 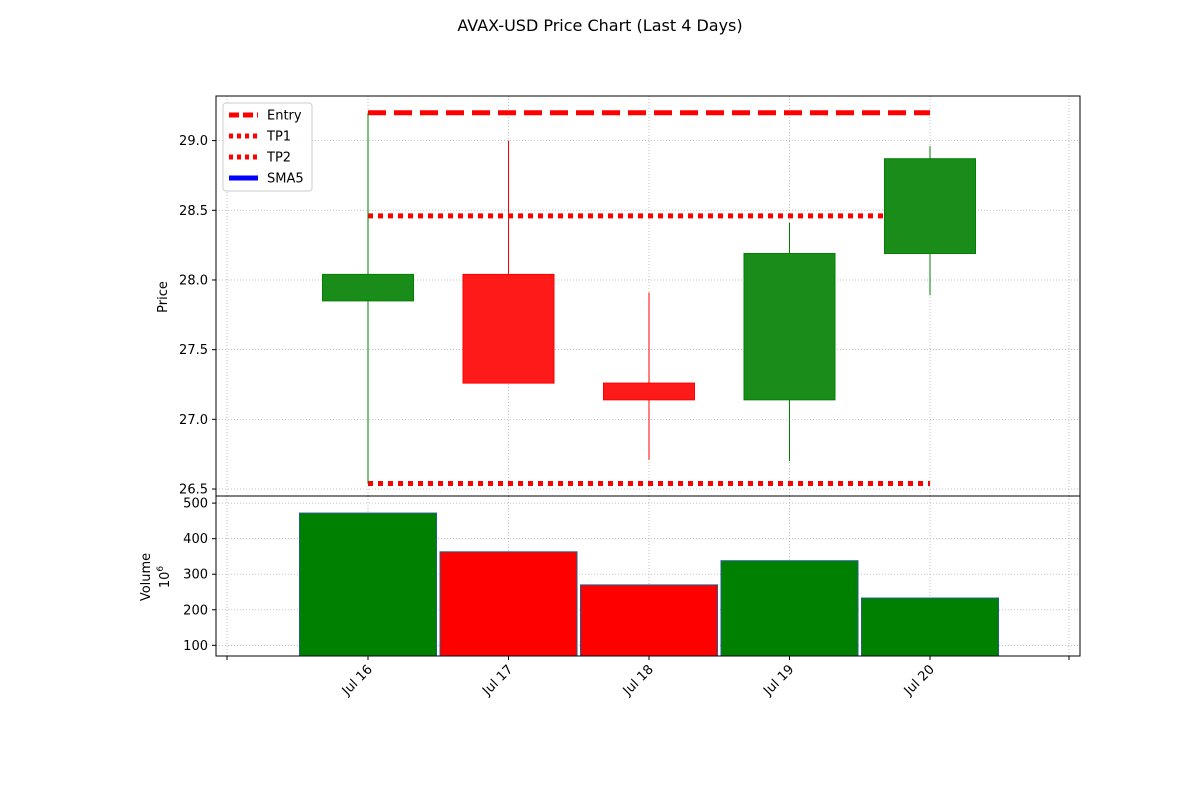 I want to click on legend-label: TP2, so click(x=278, y=158).